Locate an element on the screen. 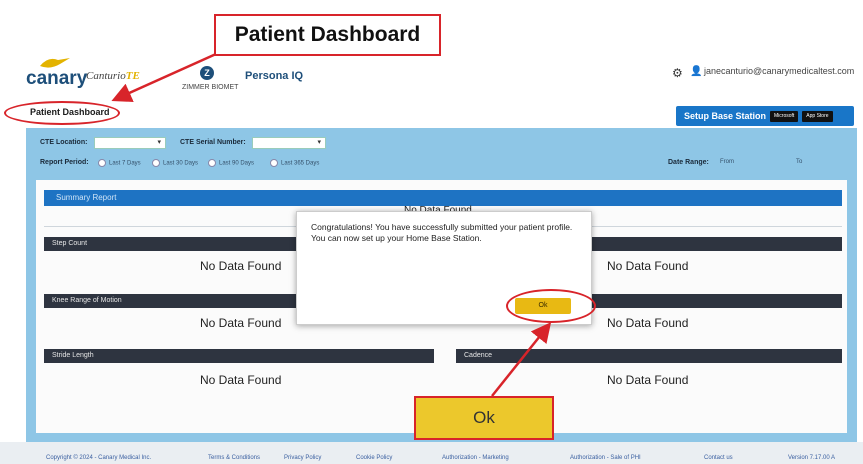 The image size is (863, 464). arrow-to-tab is located at coordinates (164, 77).